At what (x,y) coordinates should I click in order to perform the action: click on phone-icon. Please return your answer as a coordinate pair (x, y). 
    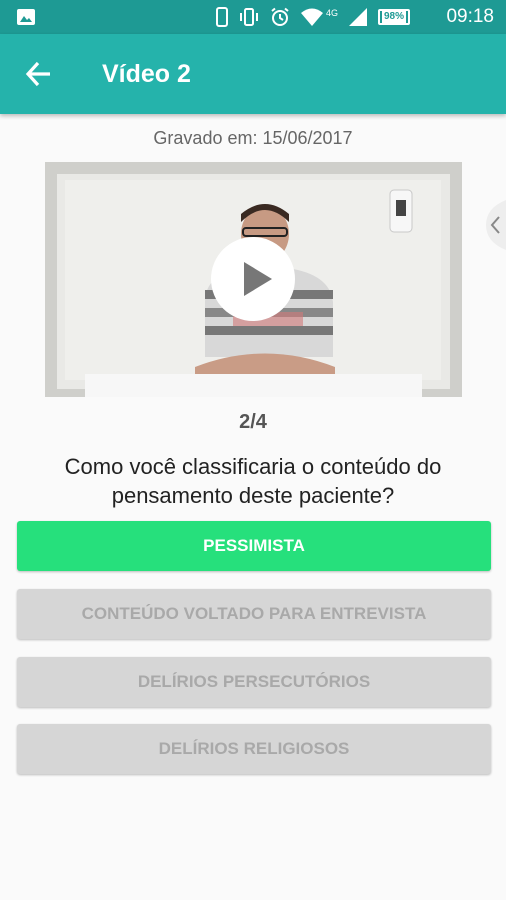
    Looking at the image, I should click on (221, 17).